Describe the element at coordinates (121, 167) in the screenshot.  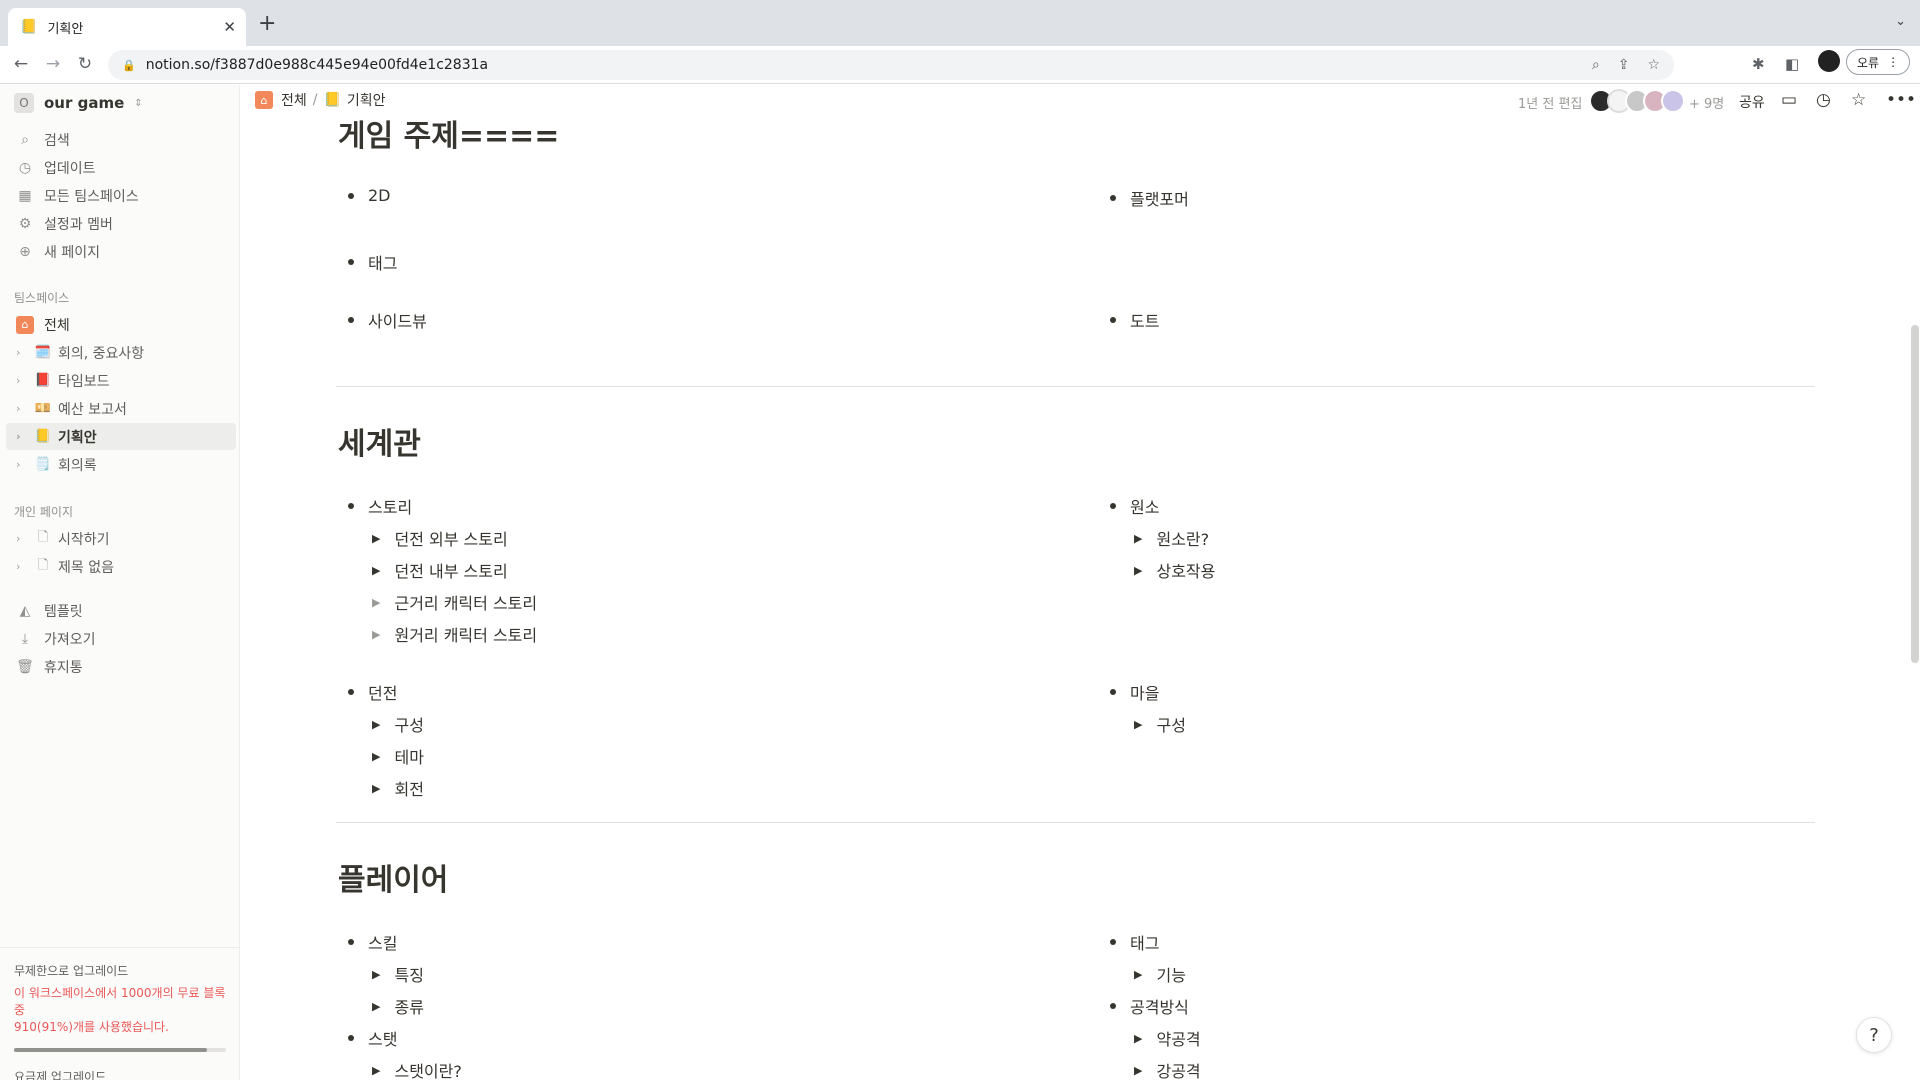
I see `sidebar-item-updates: ◷ 업데이트` at that location.